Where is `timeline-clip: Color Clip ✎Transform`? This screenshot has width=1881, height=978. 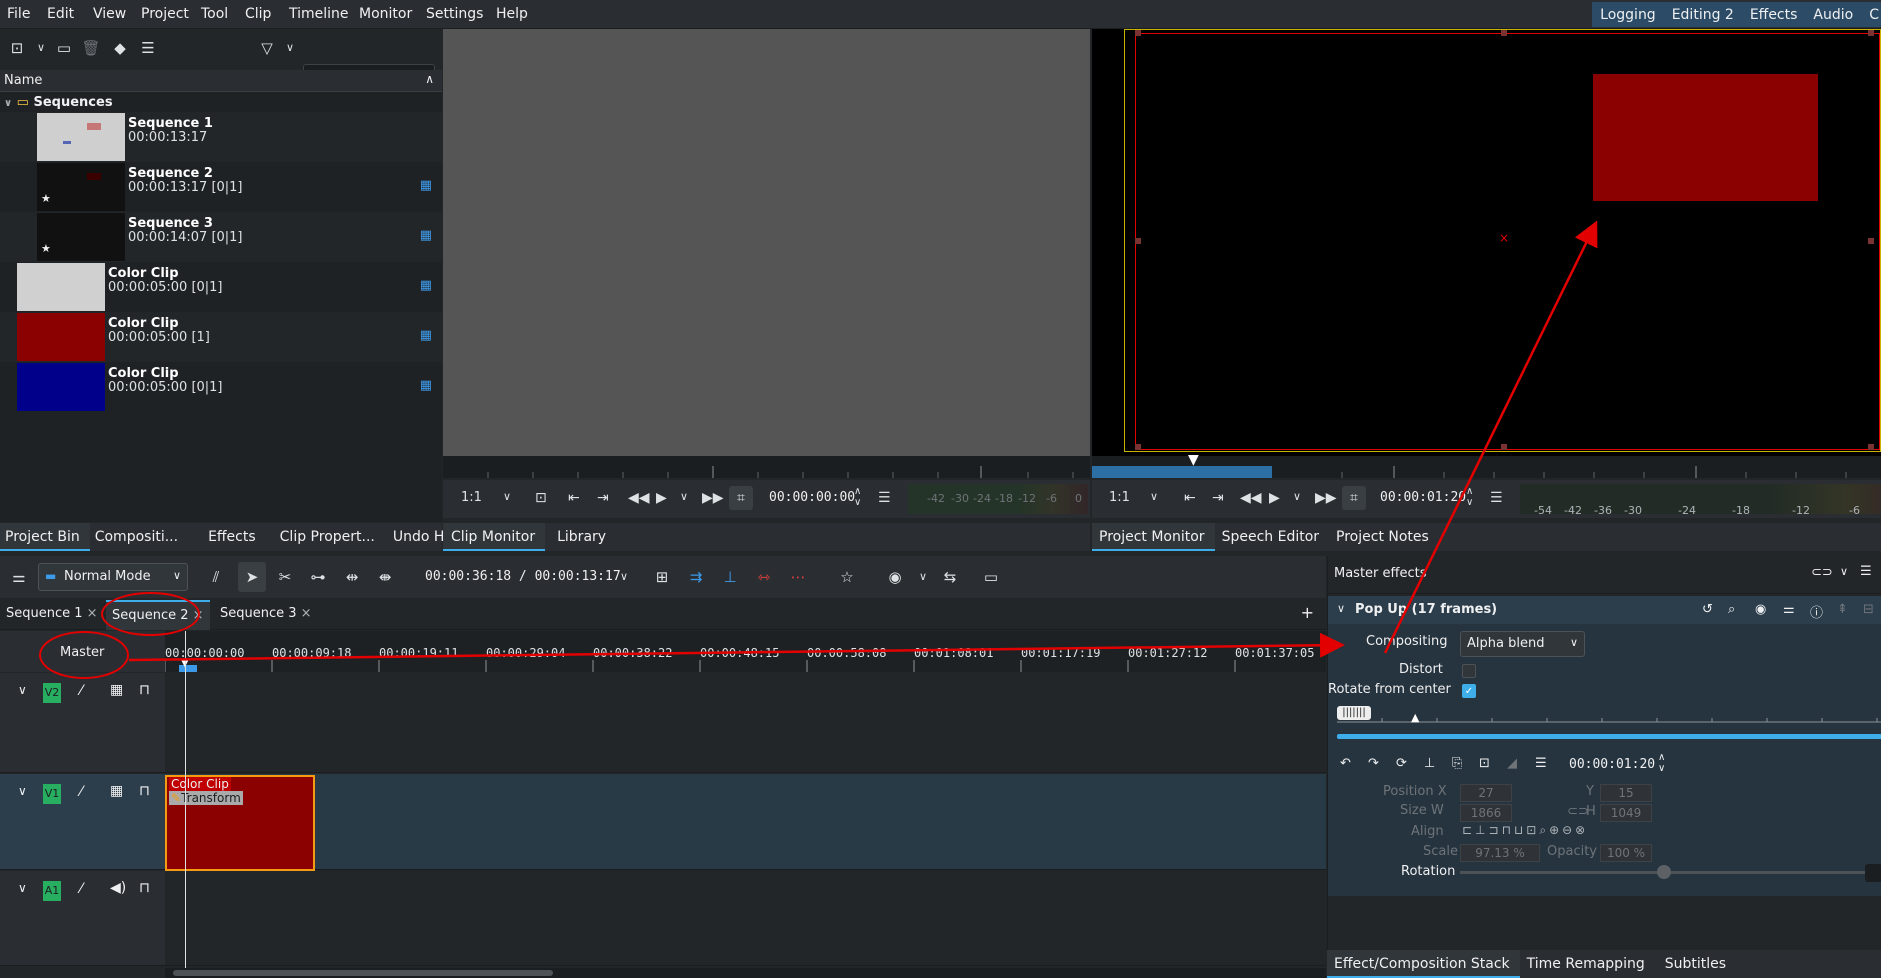 timeline-clip: Color Clip ✎Transform is located at coordinates (240, 823).